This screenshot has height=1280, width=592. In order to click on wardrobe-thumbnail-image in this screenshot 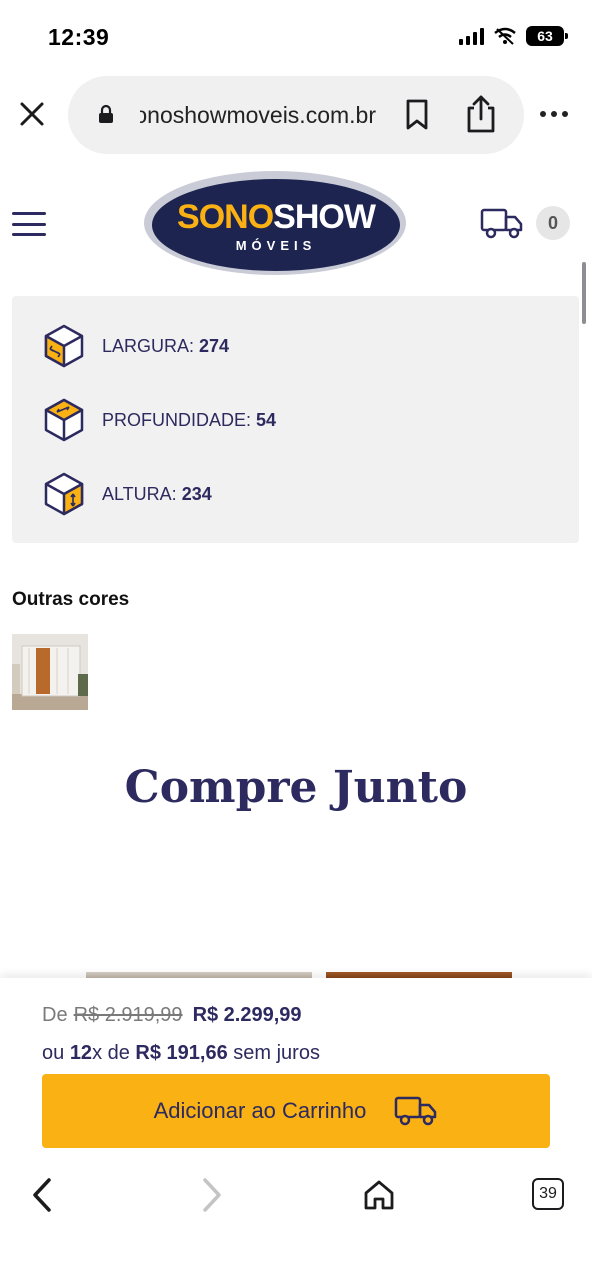, I will do `click(50, 672)`.